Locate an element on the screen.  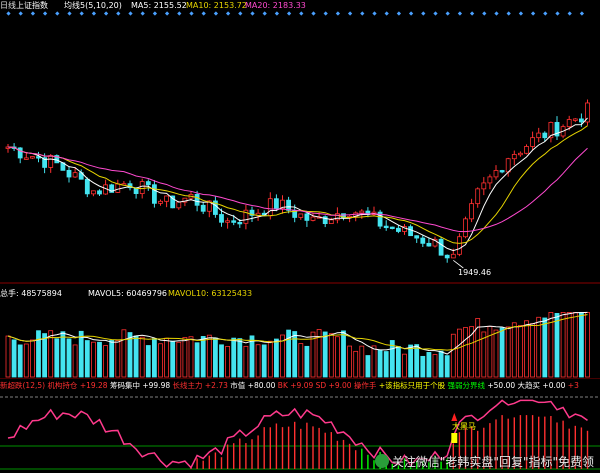
watermark: 关注微信"老韩实盘"回复"指标"免费领 is located at coordinates (484, 461).